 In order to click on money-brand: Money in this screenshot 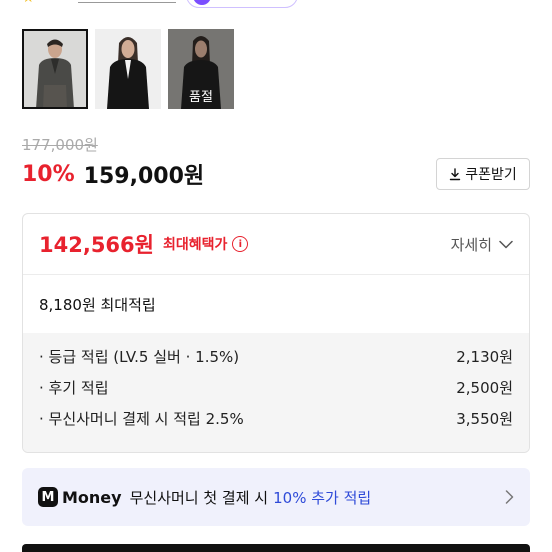, I will do `click(92, 497)`.